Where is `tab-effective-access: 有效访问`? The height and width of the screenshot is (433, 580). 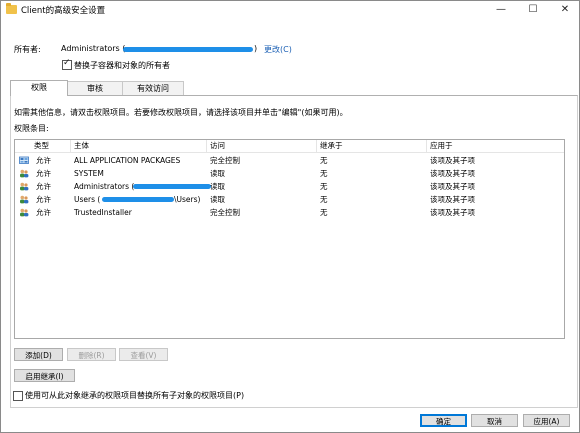 tab-effective-access: 有效访问 is located at coordinates (153, 88).